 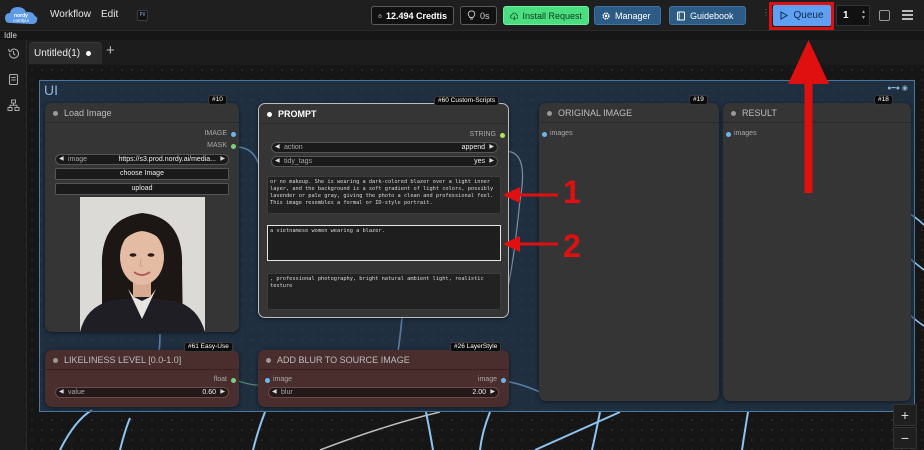 What do you see at coordinates (485, 15) in the screenshot?
I see `timer-text: 0s` at bounding box center [485, 15].